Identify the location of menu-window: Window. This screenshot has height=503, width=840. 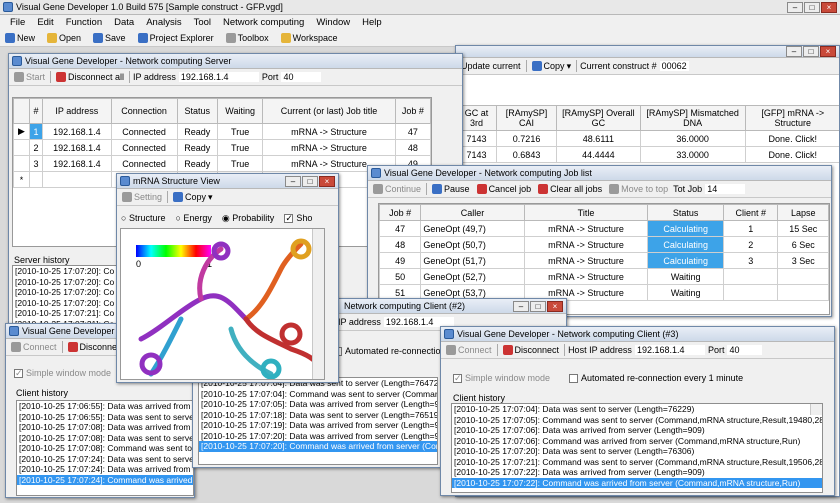
(333, 22).